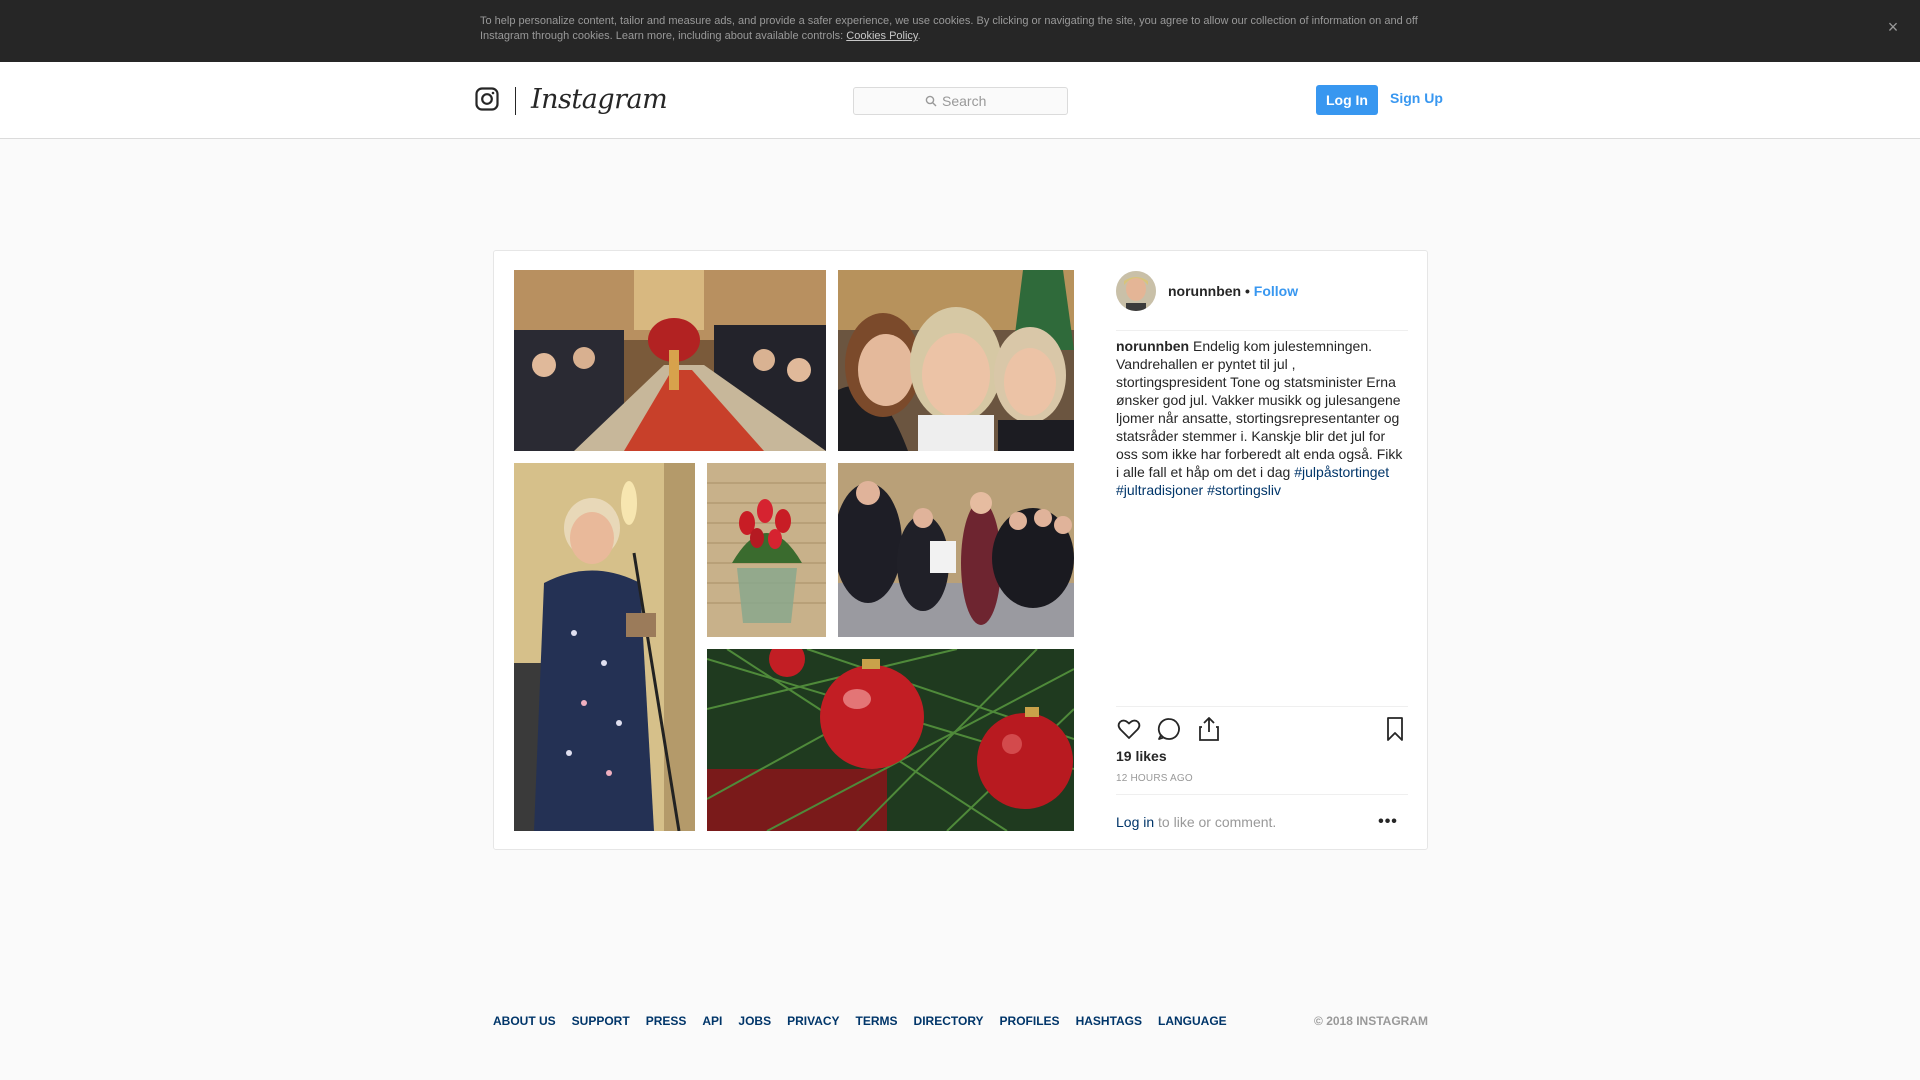 Image resolution: width=1920 pixels, height=1080 pixels. Describe the element at coordinates (1262, 301) in the screenshot. I see `post-header: norunnben • Follow` at that location.